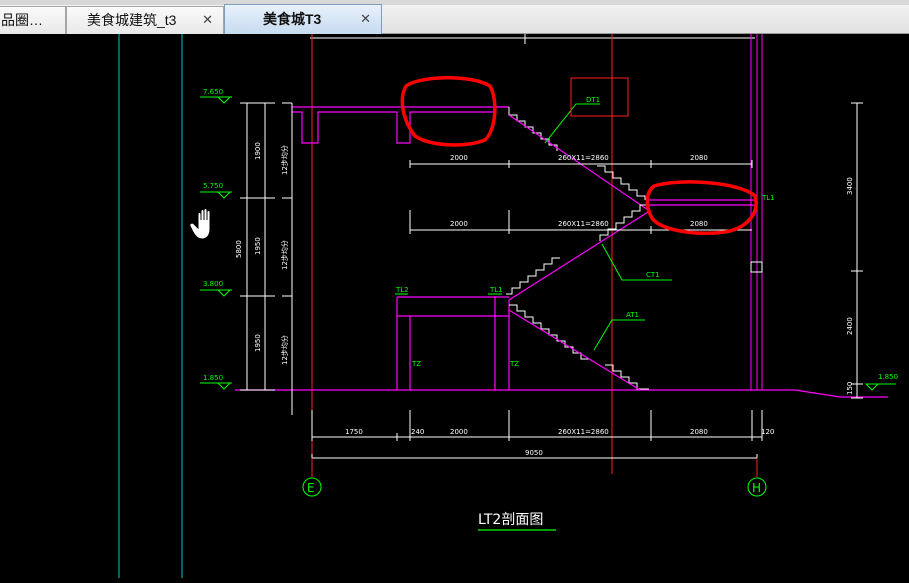 The image size is (909, 583). I want to click on vertical-dimension: 150, so click(850, 388).